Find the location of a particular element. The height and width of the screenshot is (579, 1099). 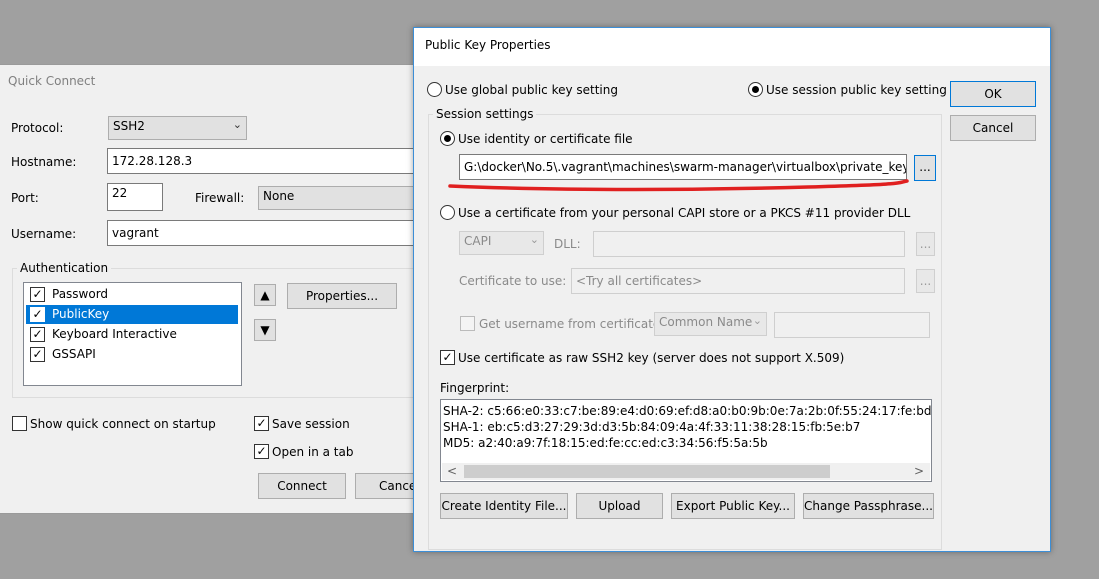

hostname-input: 172.28.128.3 is located at coordinates (262, 161).